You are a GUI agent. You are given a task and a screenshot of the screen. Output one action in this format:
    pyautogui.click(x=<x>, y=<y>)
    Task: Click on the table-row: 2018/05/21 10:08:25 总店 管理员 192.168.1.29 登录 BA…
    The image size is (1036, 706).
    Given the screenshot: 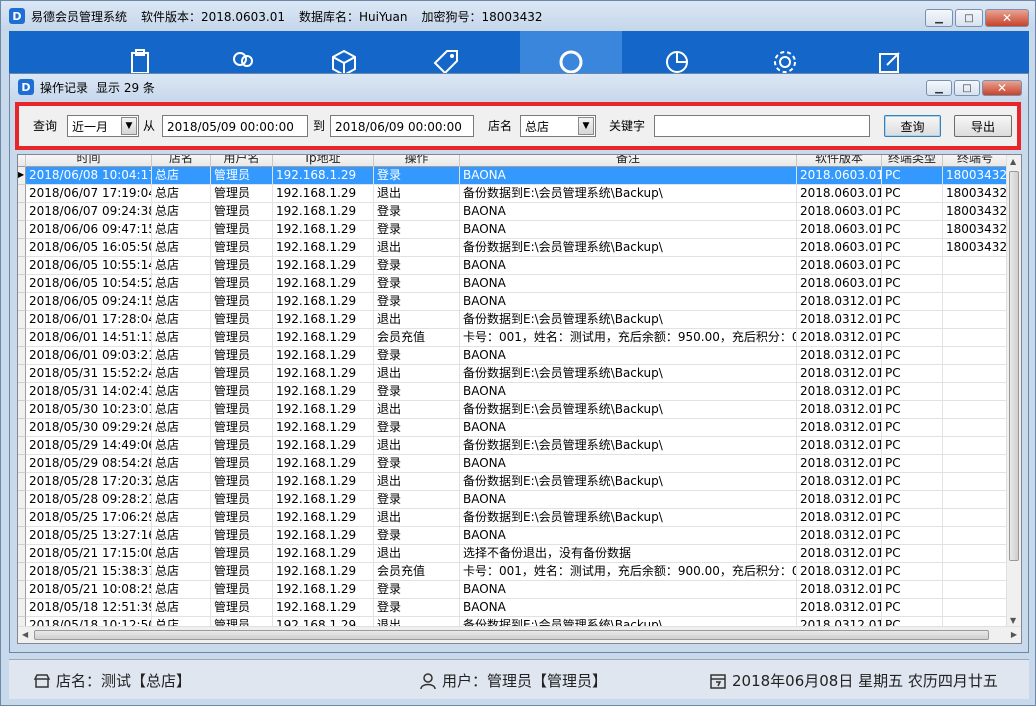 What is the action you would take?
    pyautogui.click(x=513, y=590)
    